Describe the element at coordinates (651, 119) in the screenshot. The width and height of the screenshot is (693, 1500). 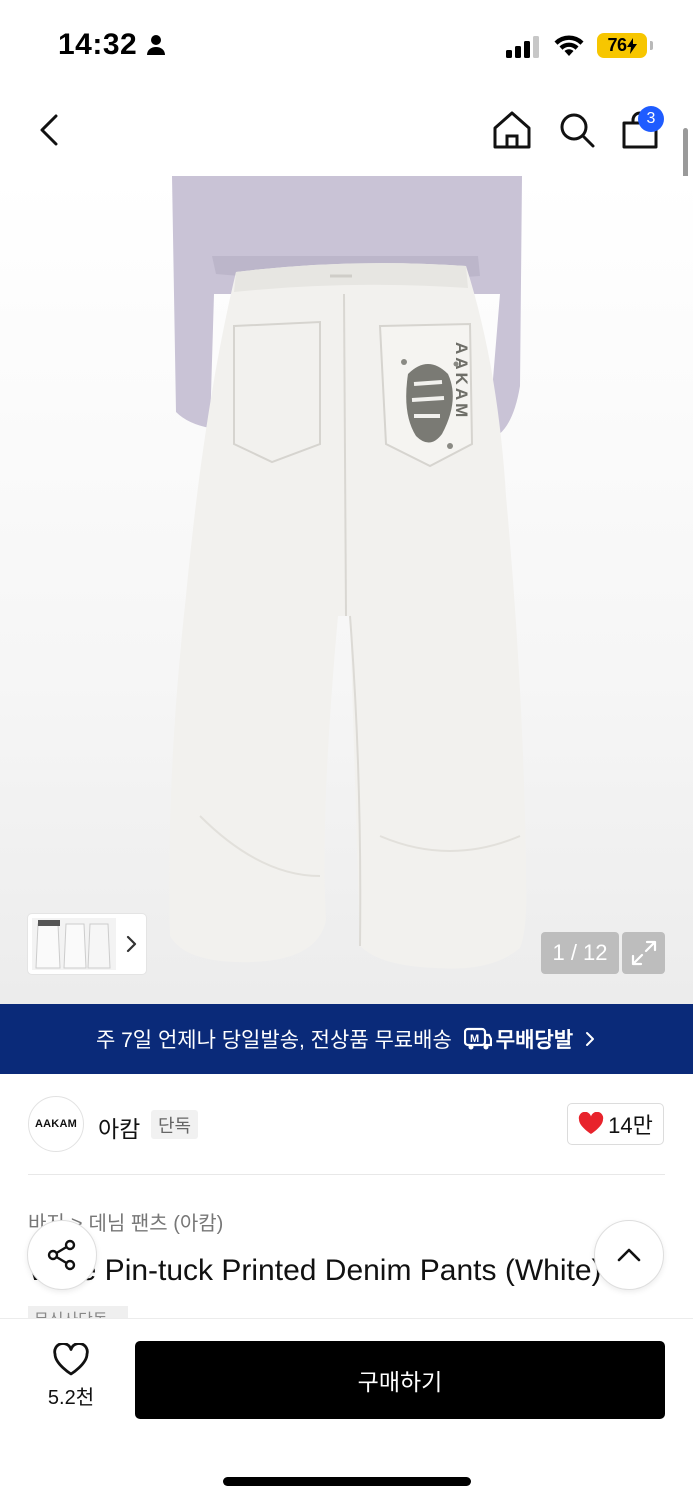
I see `cart-count-badge: 3` at that location.